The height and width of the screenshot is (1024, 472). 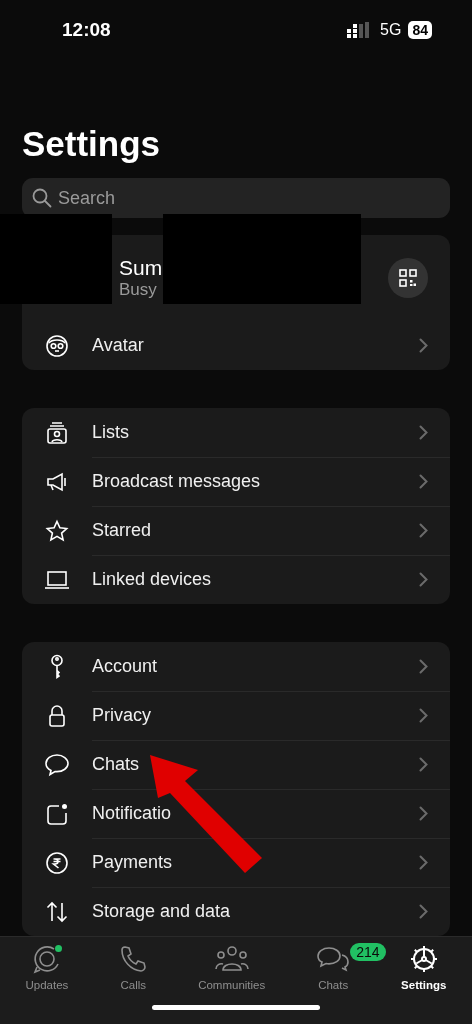 I want to click on up-down-arrows-icon, so click(x=57, y=911).